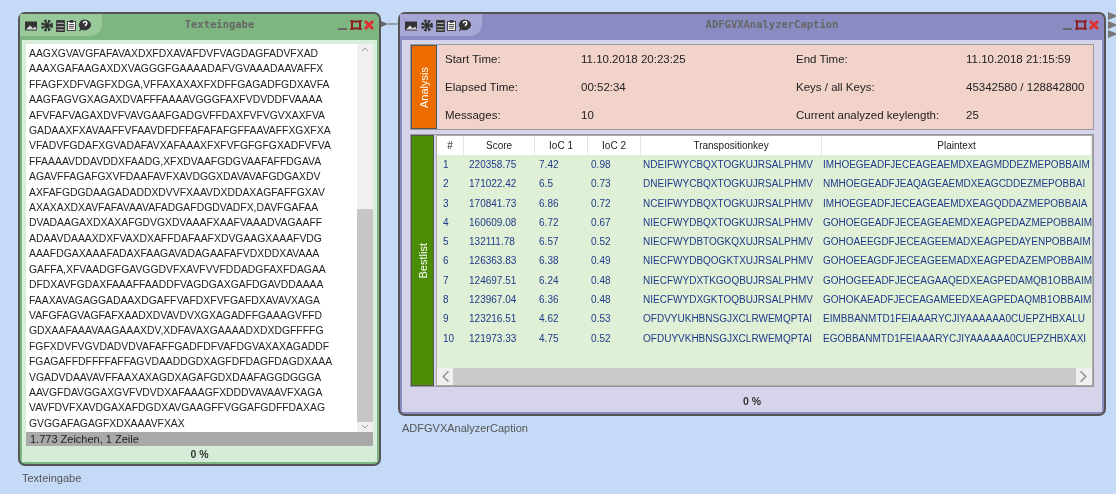  Describe the element at coordinates (601, 165) in the screenshot. I see `table-cell-text: 0.98` at that location.